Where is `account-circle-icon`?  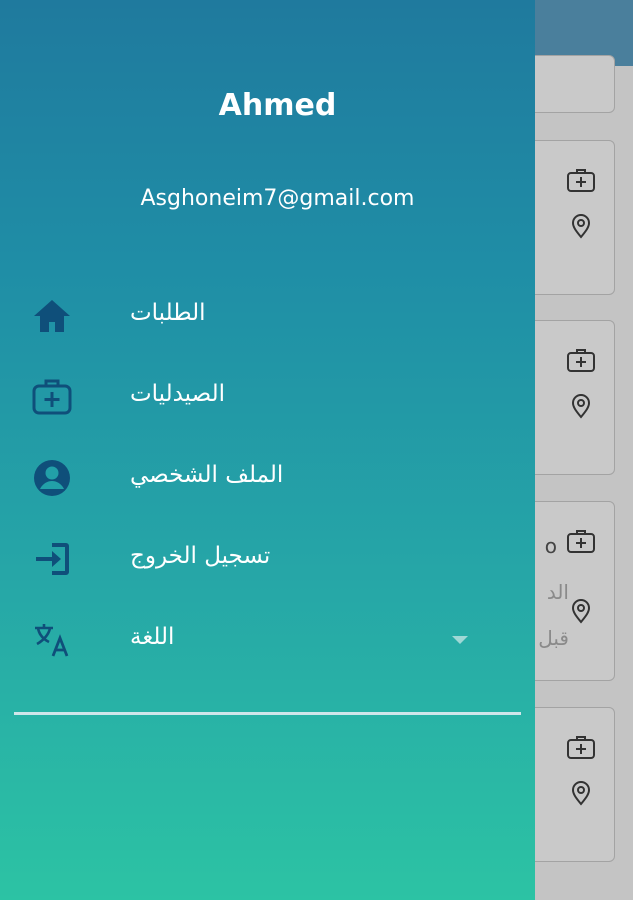
account-circle-icon is located at coordinates (52, 478).